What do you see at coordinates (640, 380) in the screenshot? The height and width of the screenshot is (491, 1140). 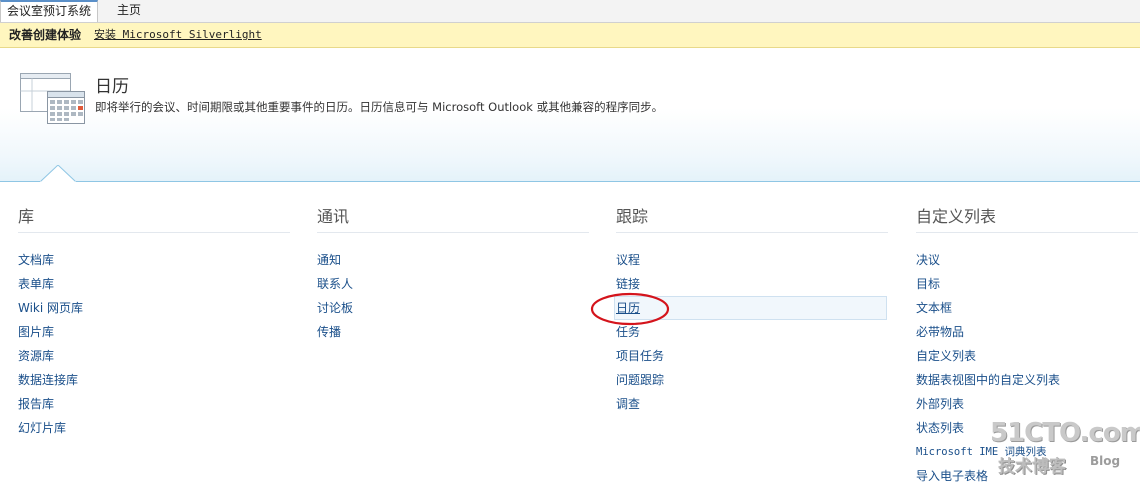 I see `list-item-label: 问题跟踪` at bounding box center [640, 380].